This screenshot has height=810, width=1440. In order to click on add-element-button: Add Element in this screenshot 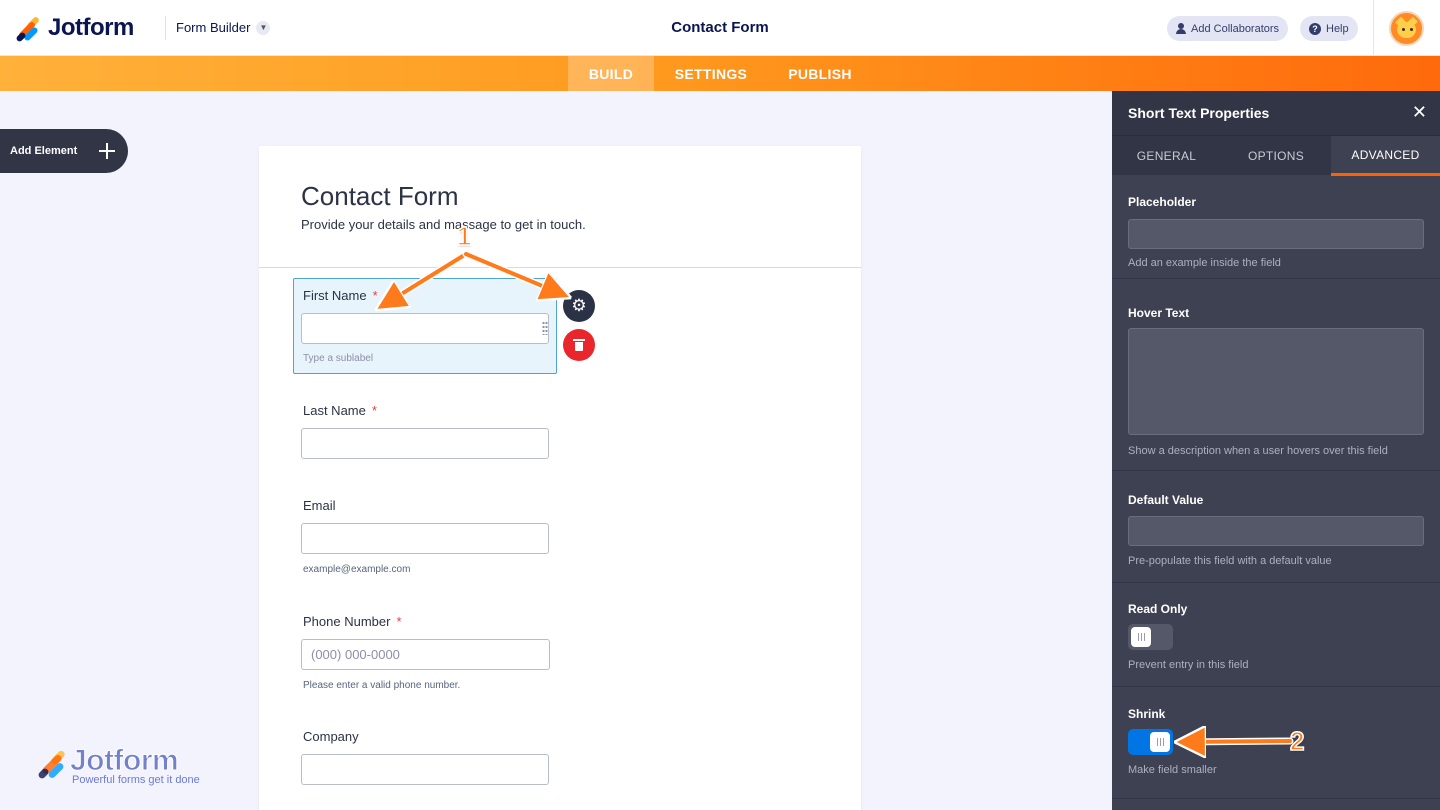, I will do `click(64, 151)`.